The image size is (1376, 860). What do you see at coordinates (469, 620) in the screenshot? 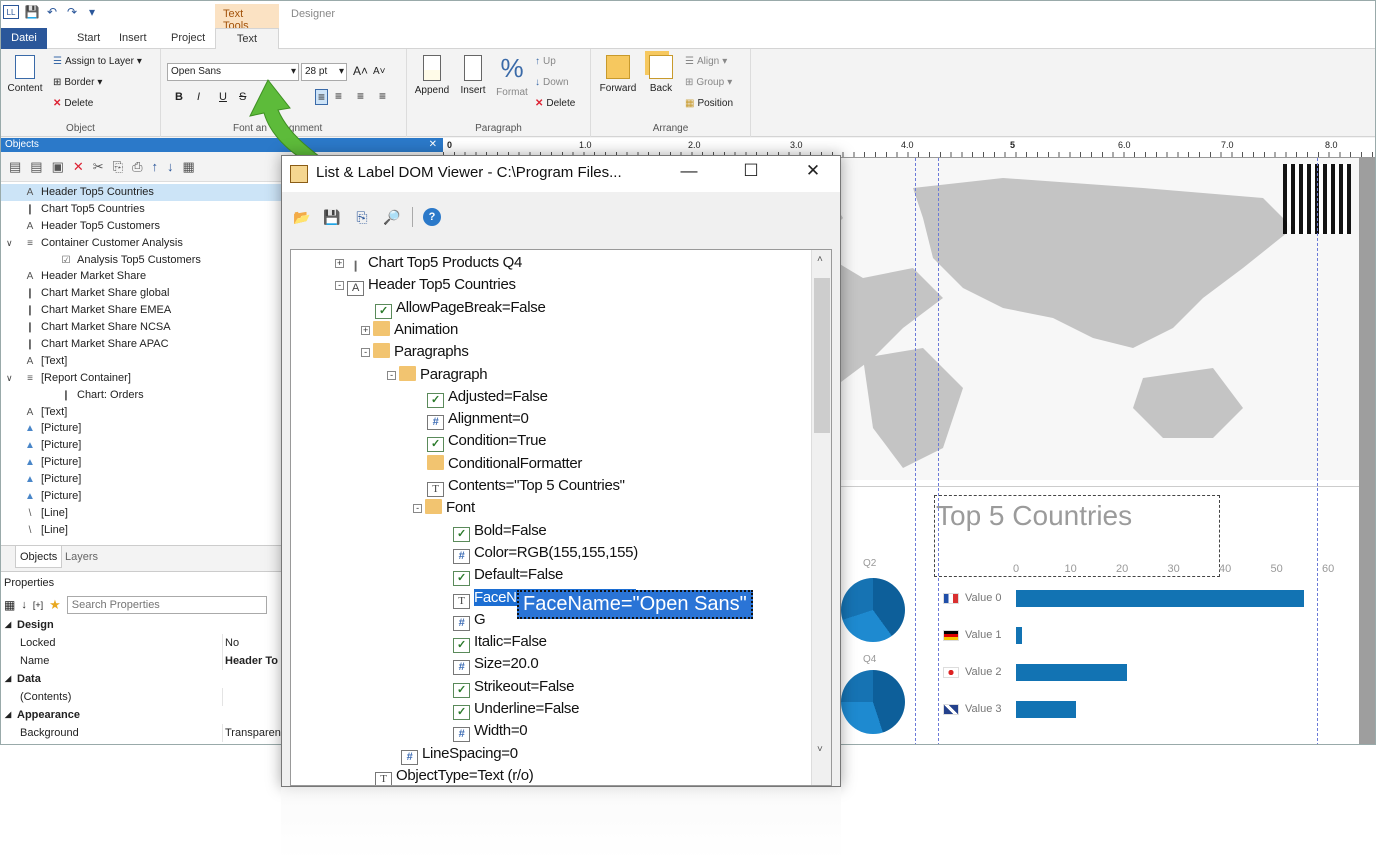
I see `dom-tree-node: # G` at bounding box center [469, 620].